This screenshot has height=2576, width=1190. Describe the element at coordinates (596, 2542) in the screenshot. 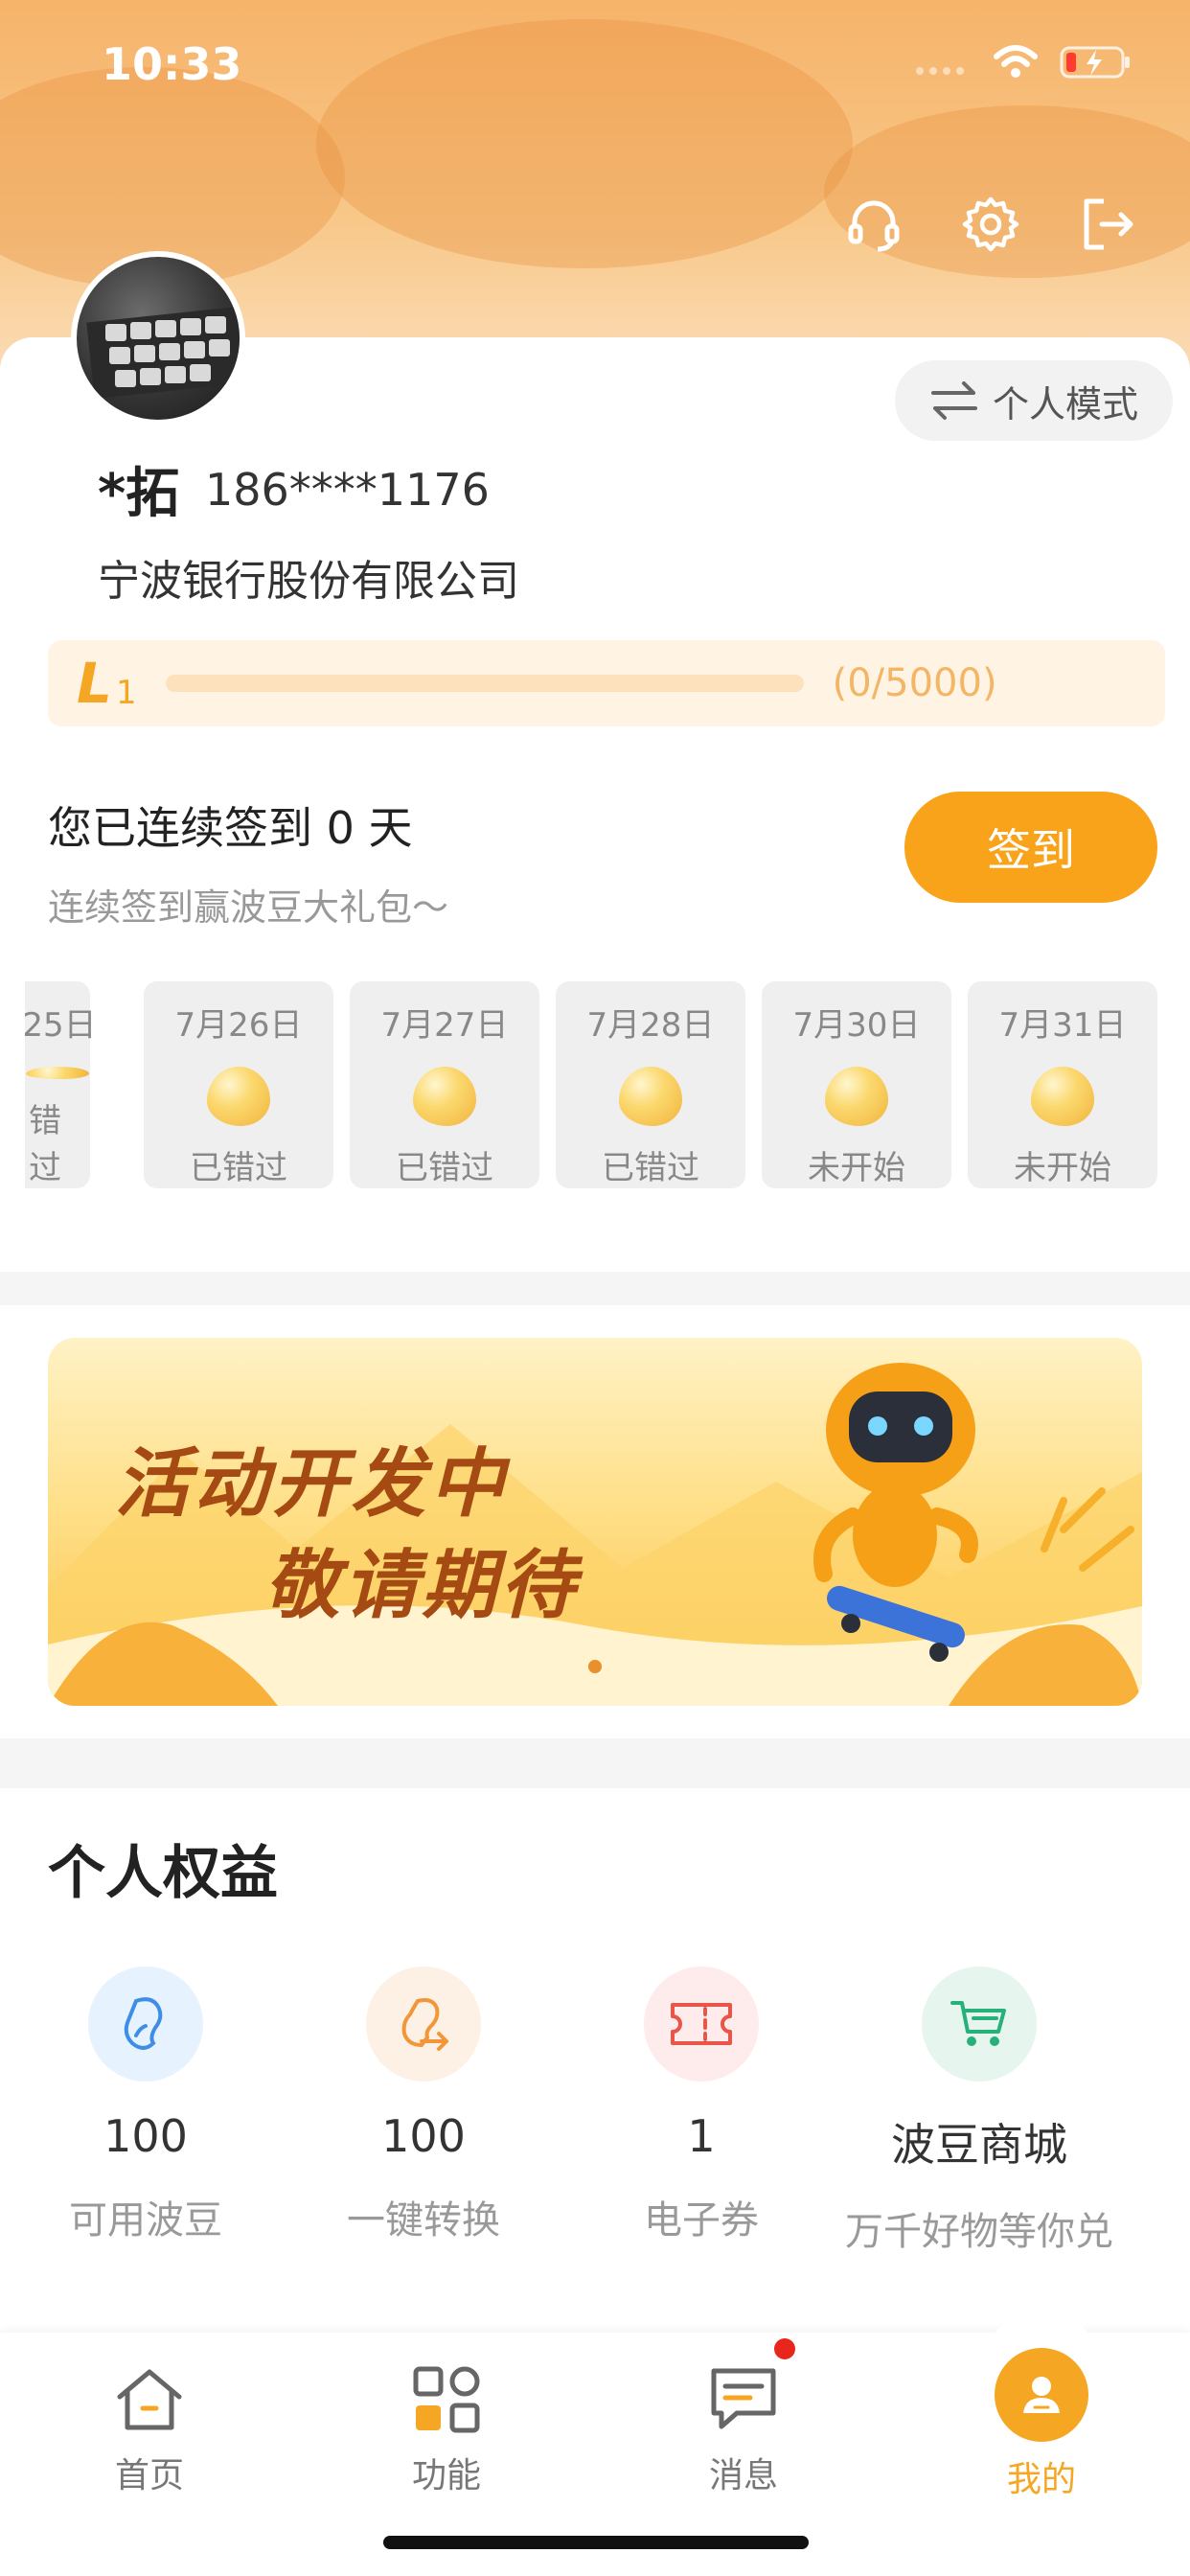

I see `home-indicator` at that location.